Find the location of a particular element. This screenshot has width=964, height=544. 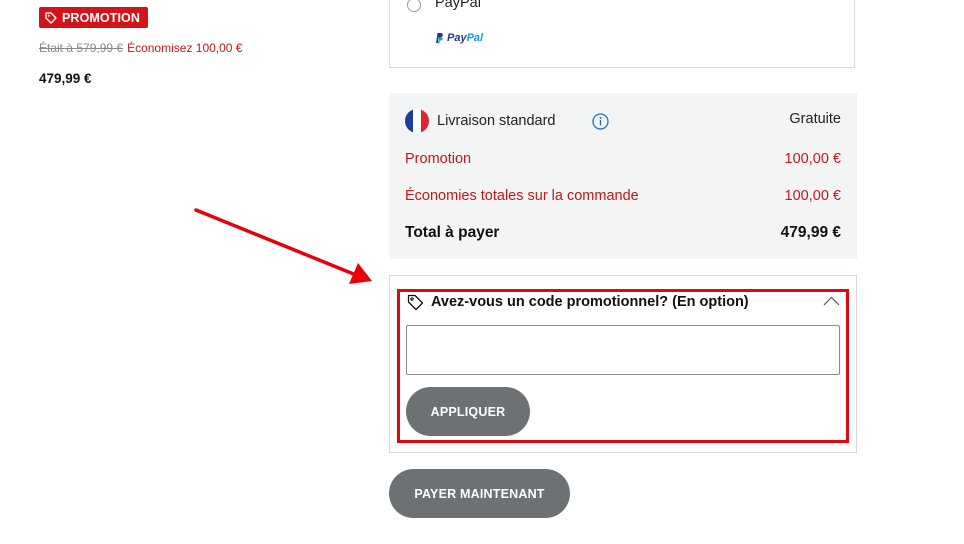

total-amount: 479,99 € is located at coordinates (810, 232).